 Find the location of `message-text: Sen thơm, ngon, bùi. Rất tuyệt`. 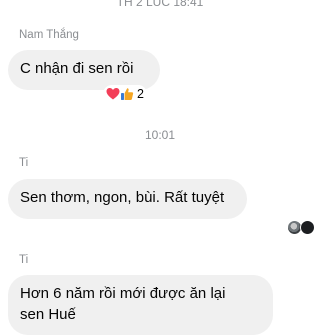

message-text: Sen thơm, ngon, bùi. Rất tuyệt is located at coordinates (122, 197).